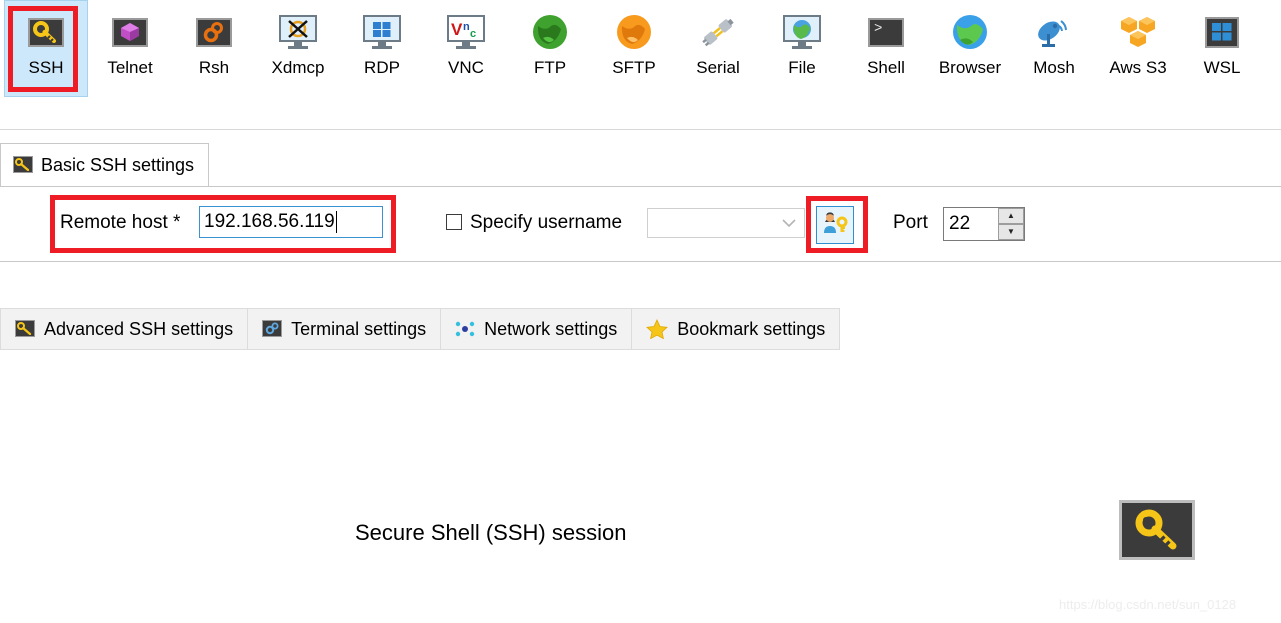 Image resolution: width=1281 pixels, height=623 pixels. Describe the element at coordinates (1011, 216) in the screenshot. I see `port-increment-button: ▲` at that location.